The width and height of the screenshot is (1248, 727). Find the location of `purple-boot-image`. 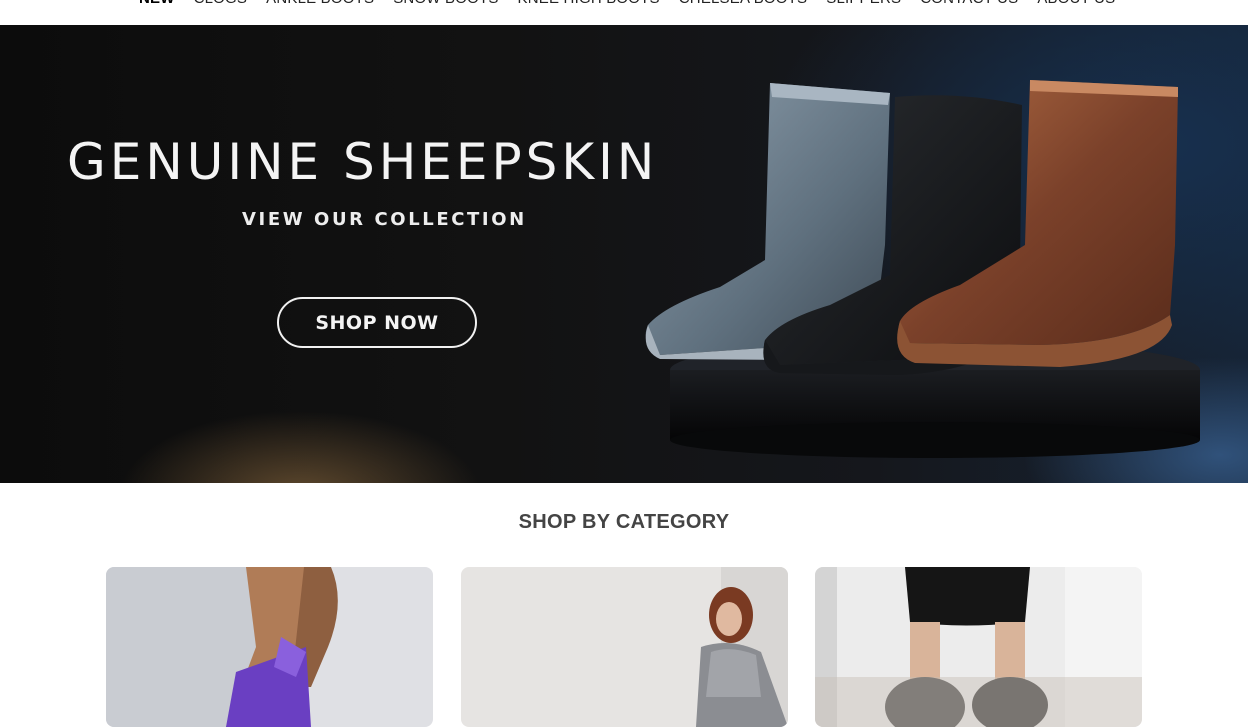

purple-boot-image is located at coordinates (269, 647).